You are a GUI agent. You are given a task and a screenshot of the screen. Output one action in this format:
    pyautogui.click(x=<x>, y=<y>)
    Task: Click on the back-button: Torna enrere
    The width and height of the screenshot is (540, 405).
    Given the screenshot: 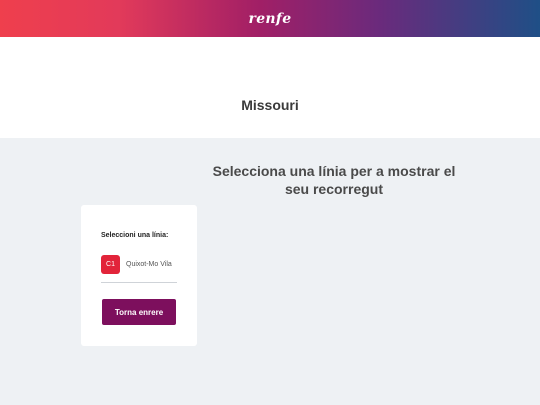 What is the action you would take?
    pyautogui.click(x=139, y=312)
    